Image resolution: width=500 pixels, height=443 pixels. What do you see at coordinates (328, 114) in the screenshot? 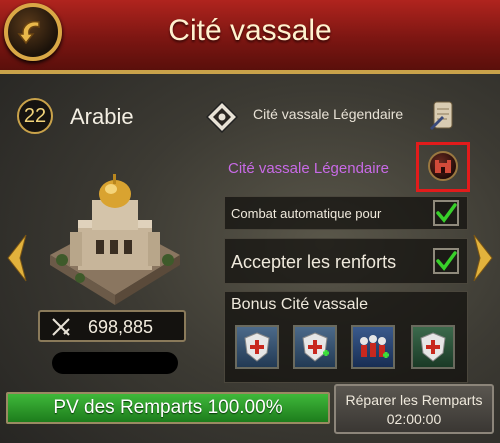
I see `city-title-label: Cité vassale Légendaire` at bounding box center [328, 114].